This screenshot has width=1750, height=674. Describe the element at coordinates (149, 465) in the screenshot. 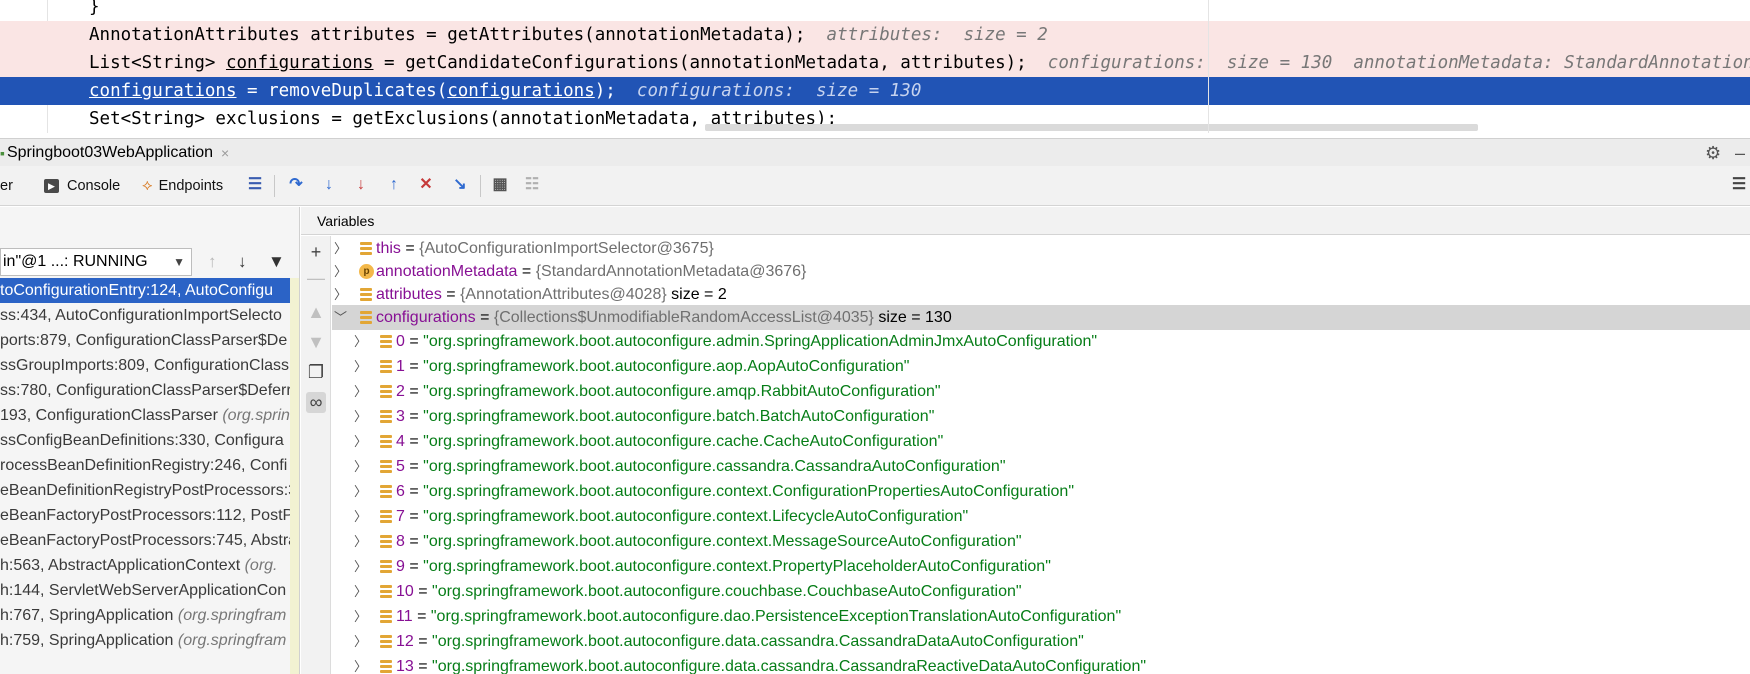

I see `frame-row: rocessBeanDefinitionRegistry:246, Confi` at that location.